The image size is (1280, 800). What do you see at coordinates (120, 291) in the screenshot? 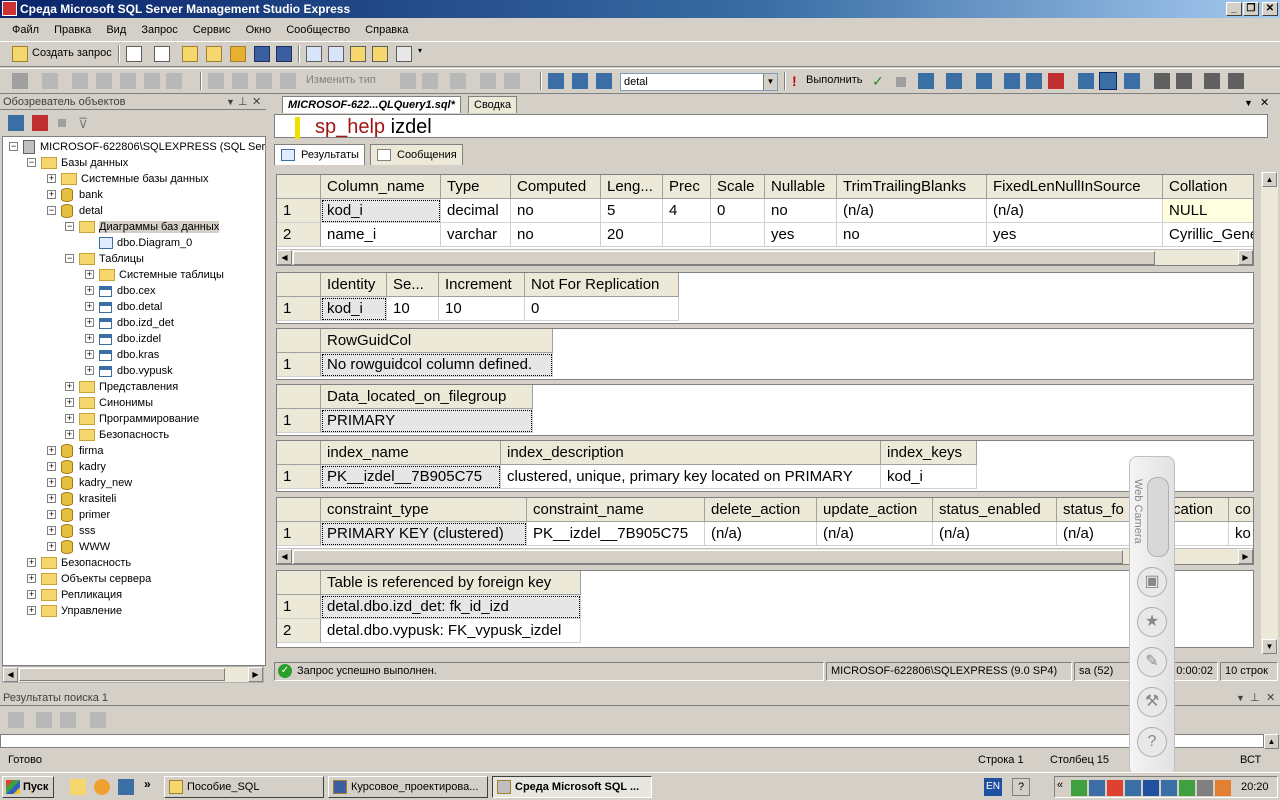
I see `tree-table-cex: + dbo.cex` at bounding box center [120, 291].